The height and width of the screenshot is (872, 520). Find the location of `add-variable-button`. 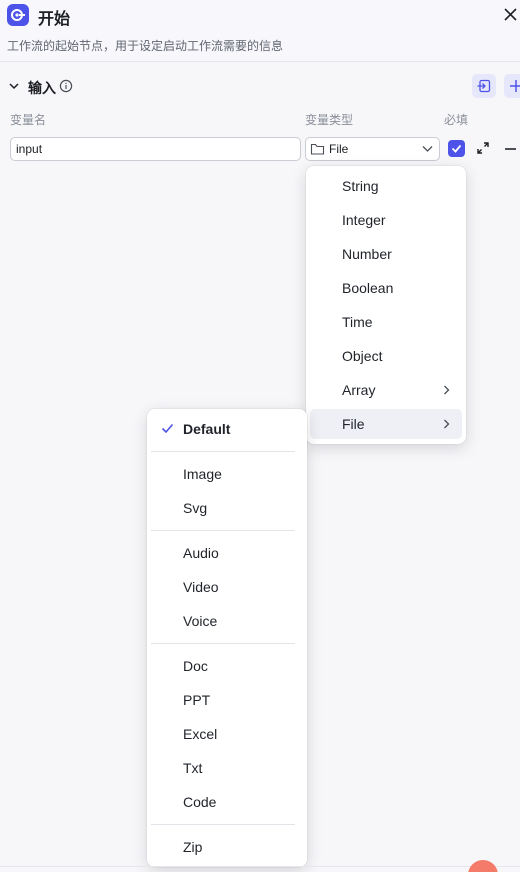

add-variable-button is located at coordinates (512, 86).